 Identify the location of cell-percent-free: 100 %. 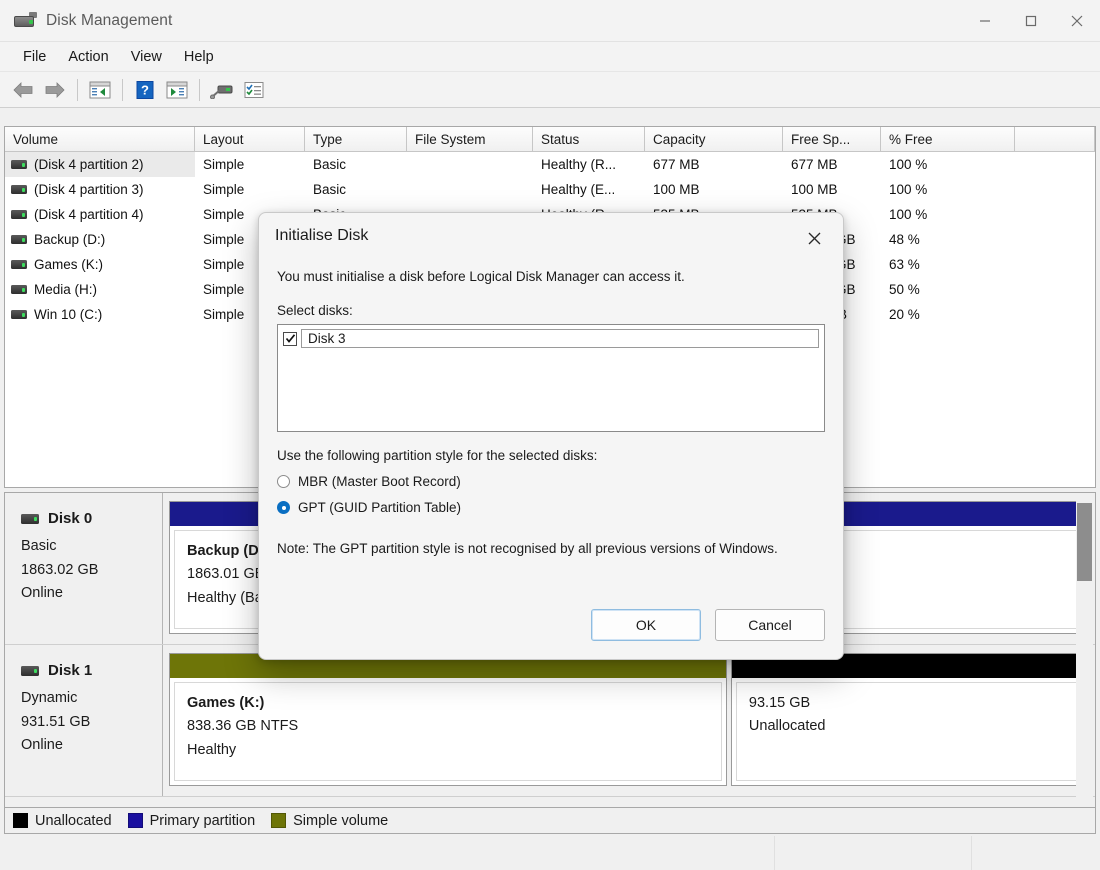
(908, 164).